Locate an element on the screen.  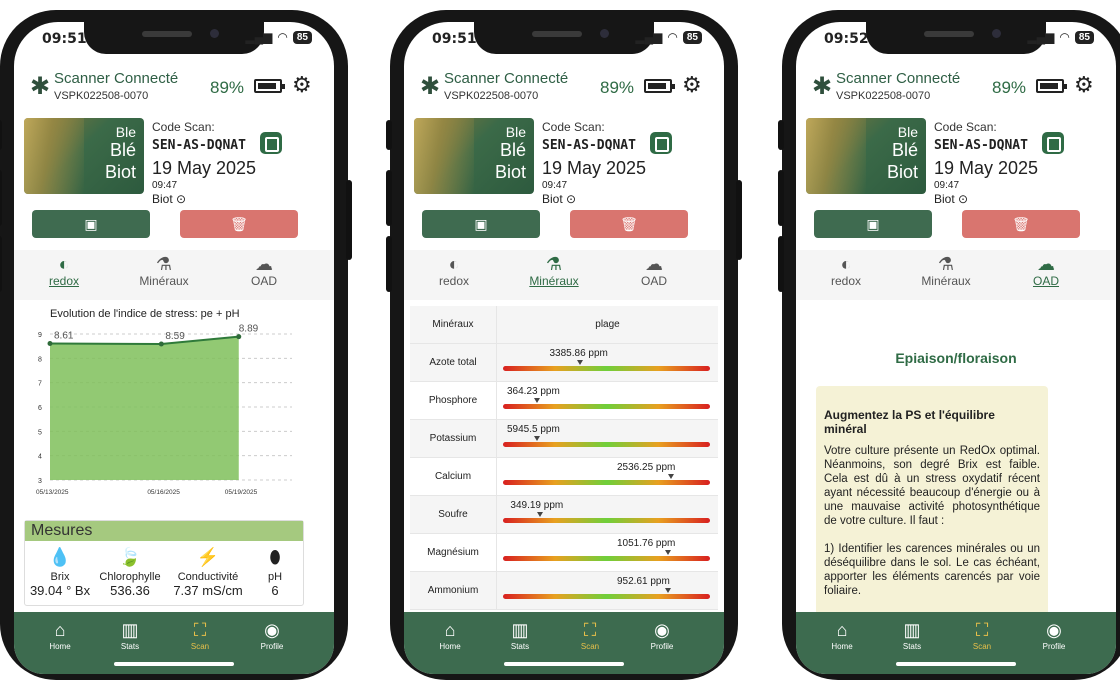
scan-date: 19 May 2025 is located at coordinates (204, 168).